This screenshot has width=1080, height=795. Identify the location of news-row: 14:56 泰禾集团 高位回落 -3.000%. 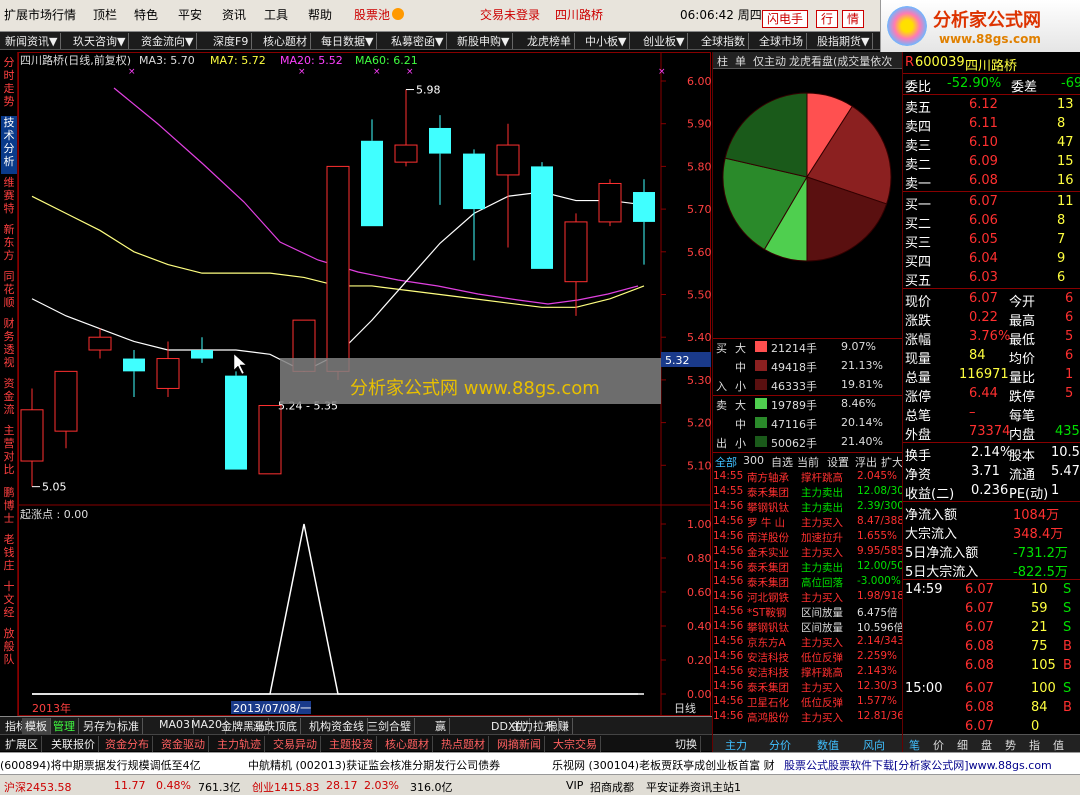
(808, 582).